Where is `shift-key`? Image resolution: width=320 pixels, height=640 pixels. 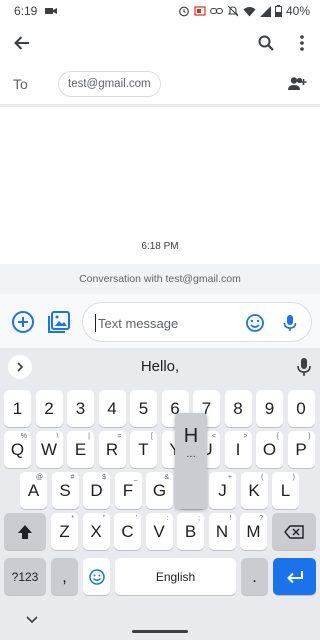 shift-key is located at coordinates (25, 531).